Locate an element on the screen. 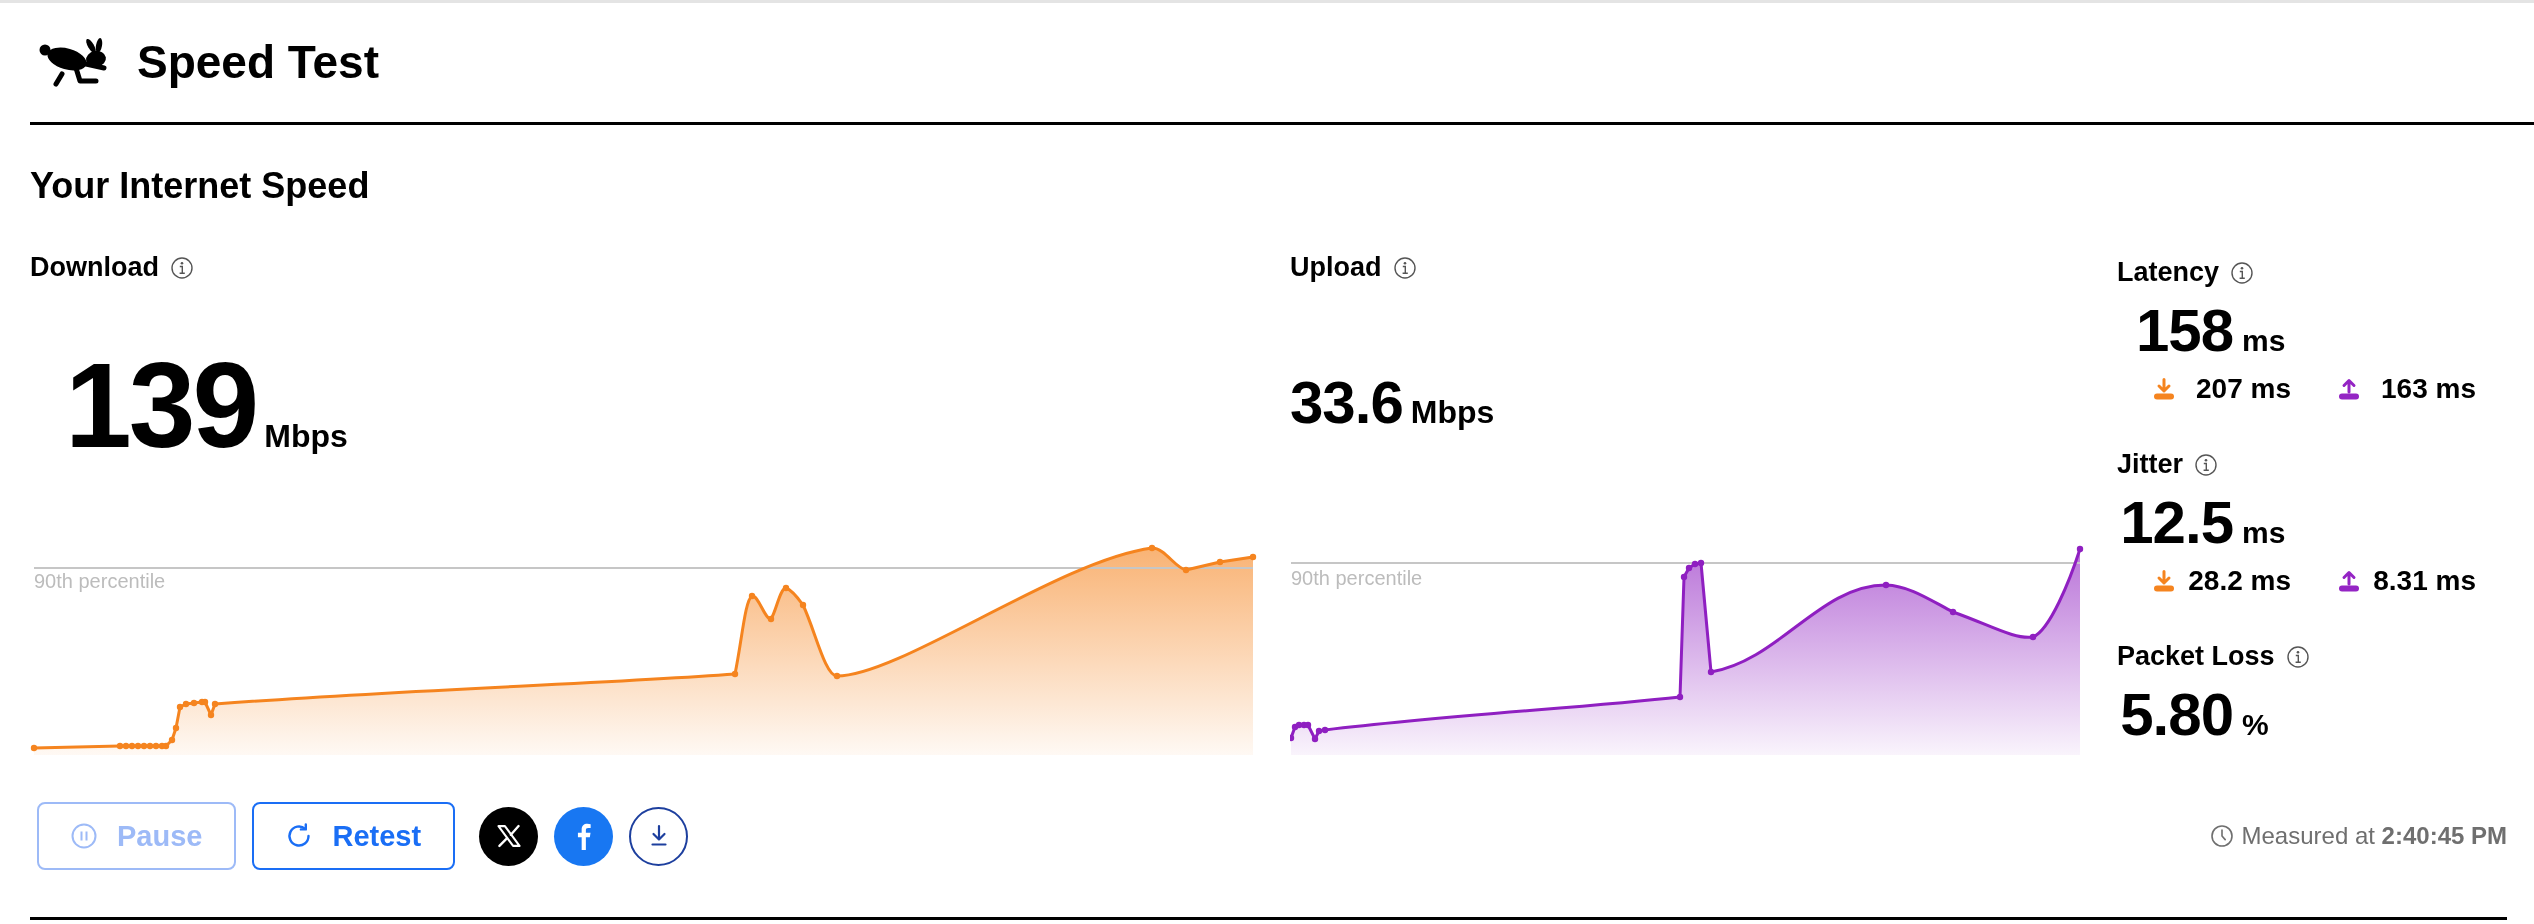  metric-label: Upload is located at coordinates (1336, 267).